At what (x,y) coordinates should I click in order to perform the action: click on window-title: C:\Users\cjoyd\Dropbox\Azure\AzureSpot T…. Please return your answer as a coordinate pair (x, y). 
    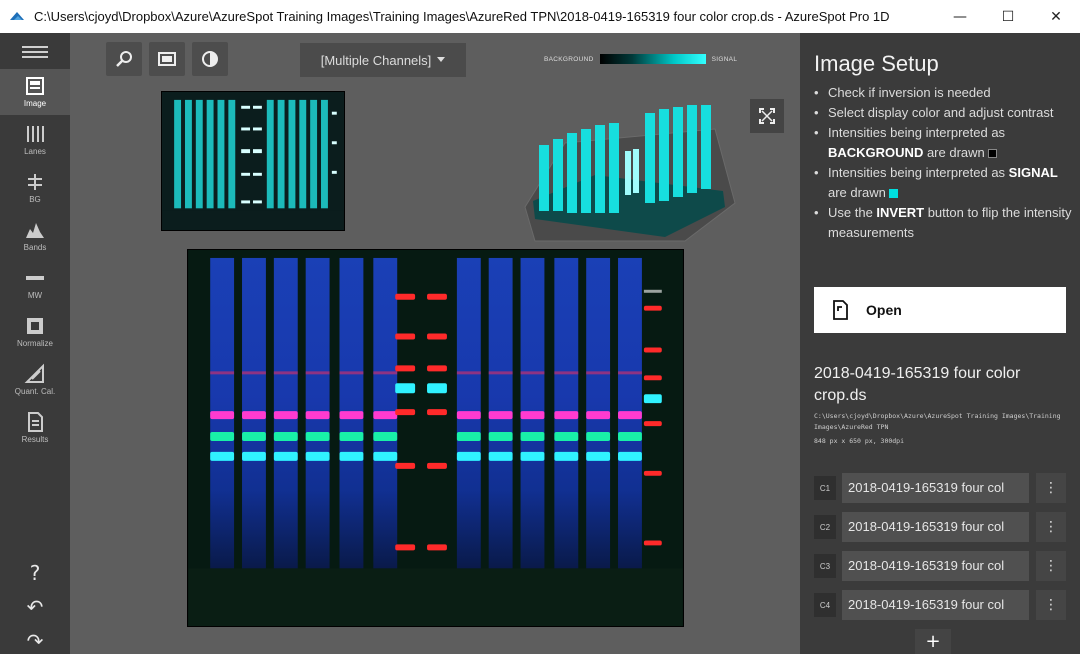
    Looking at the image, I should click on (462, 16).